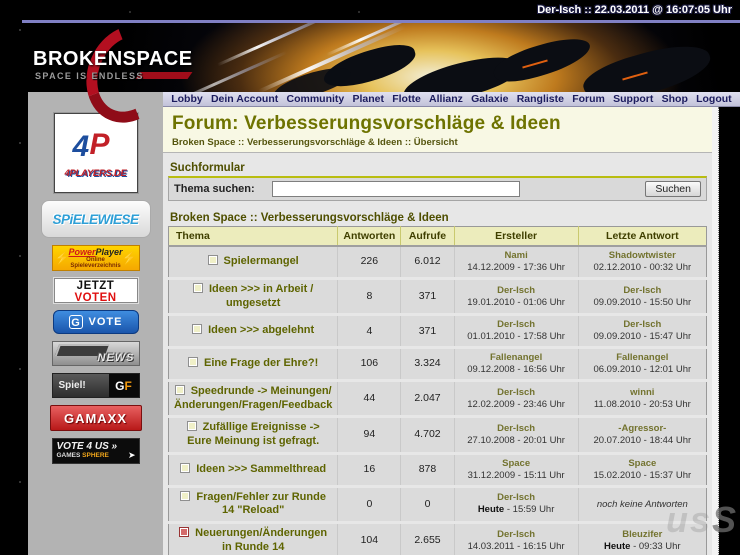  I want to click on user-name: winni, so click(642, 393).